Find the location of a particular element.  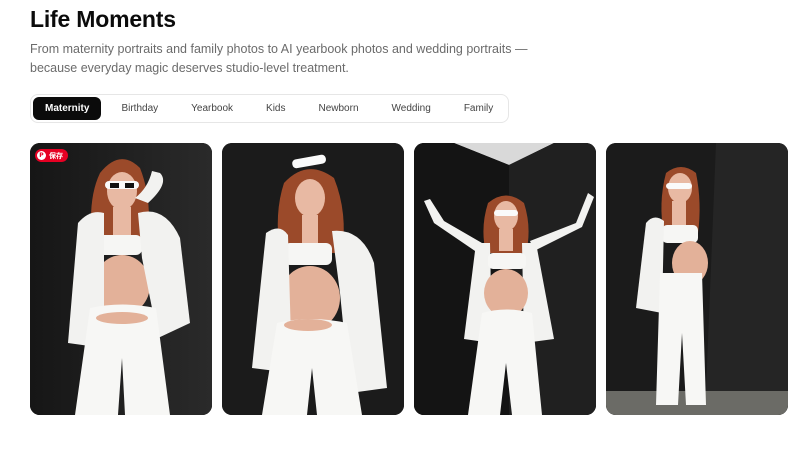

tab-family: Family is located at coordinates (478, 108).